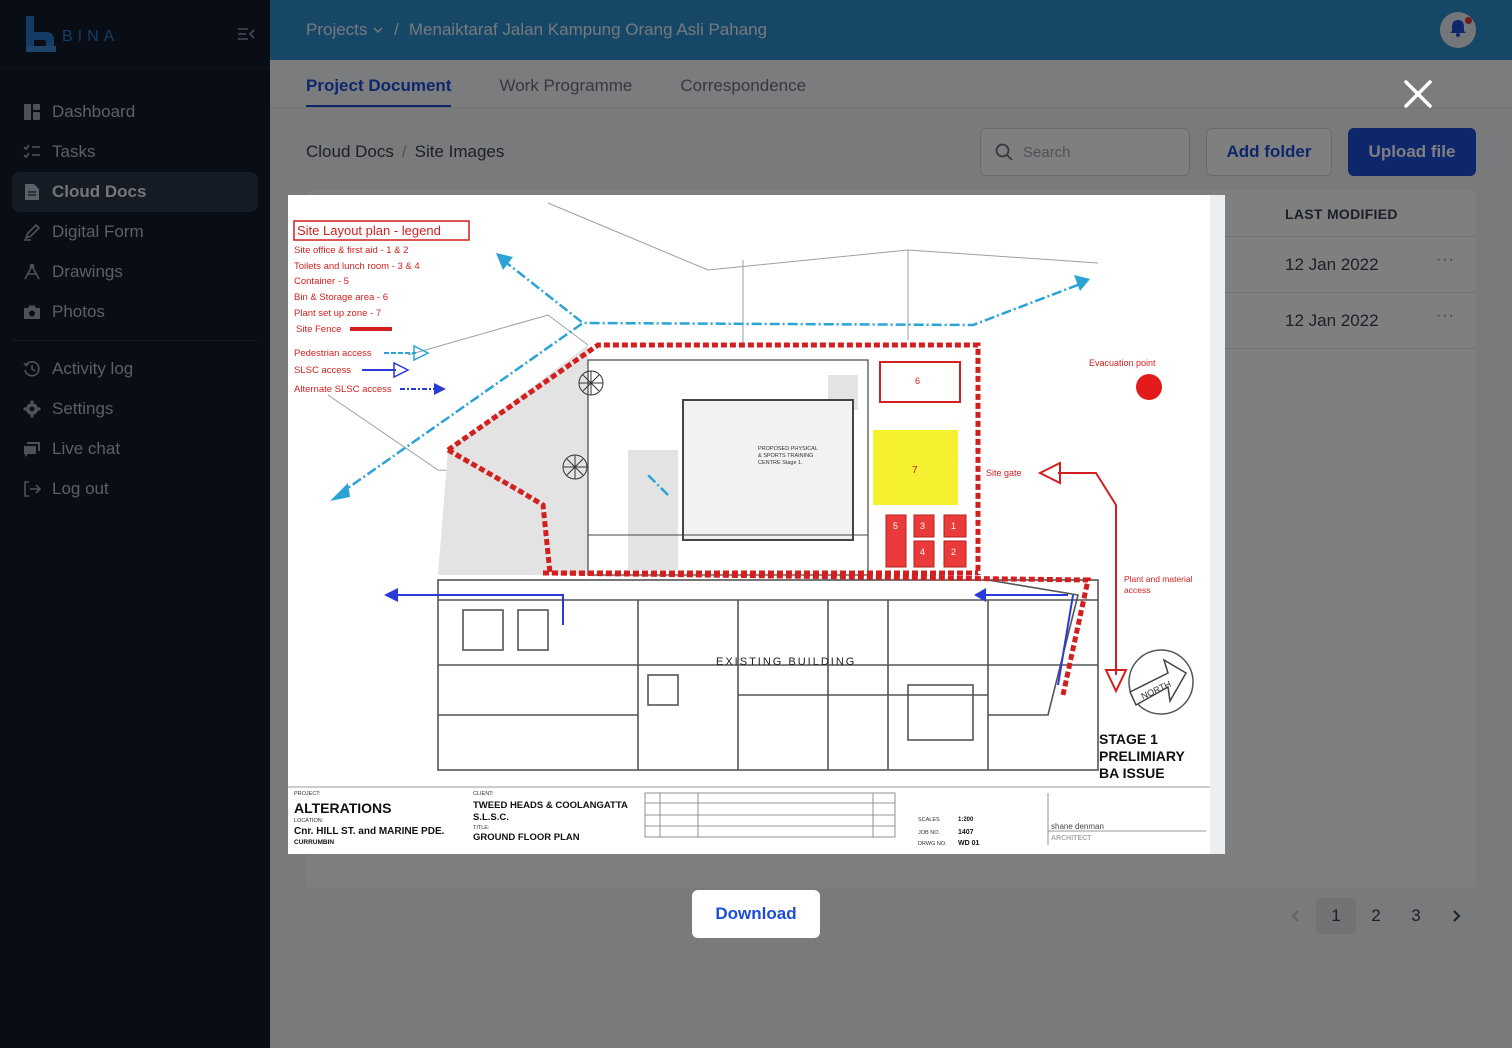 The height and width of the screenshot is (1048, 1512). Describe the element at coordinates (1077, 826) in the screenshot. I see `architect-name: shane denman` at that location.